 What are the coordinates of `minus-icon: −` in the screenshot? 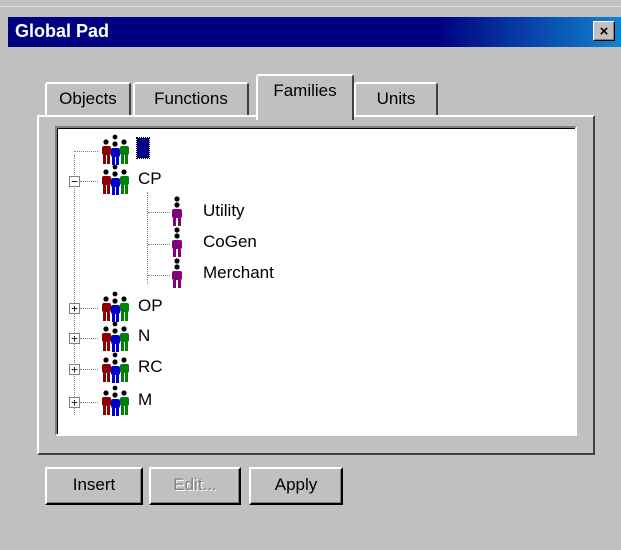 It's located at (74, 181).